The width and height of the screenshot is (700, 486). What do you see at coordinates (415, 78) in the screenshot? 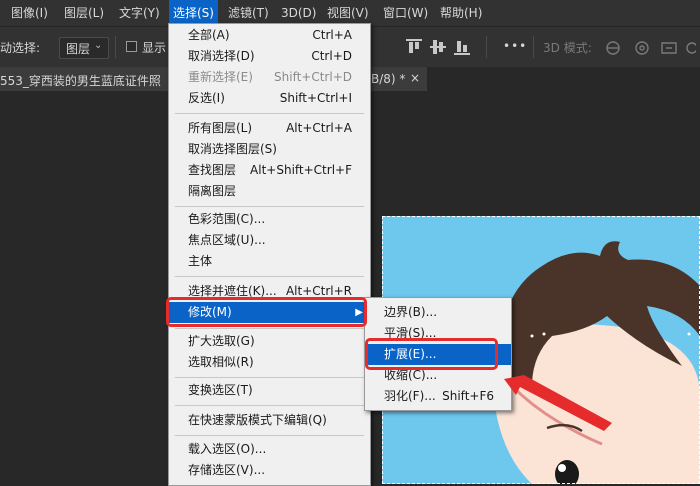
I see `close-icon: ×` at bounding box center [415, 78].